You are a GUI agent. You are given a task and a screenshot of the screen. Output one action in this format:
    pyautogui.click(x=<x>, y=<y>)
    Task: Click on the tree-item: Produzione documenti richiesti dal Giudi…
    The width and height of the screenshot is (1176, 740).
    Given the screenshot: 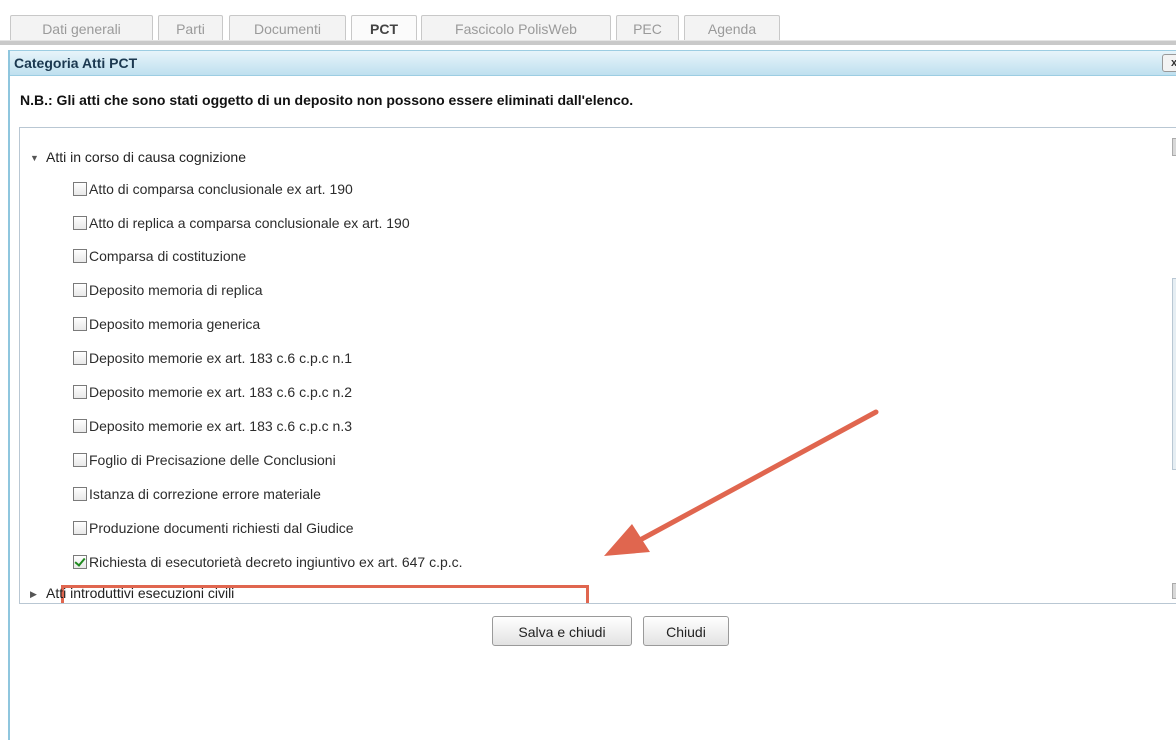 What is the action you would take?
    pyautogui.click(x=213, y=528)
    